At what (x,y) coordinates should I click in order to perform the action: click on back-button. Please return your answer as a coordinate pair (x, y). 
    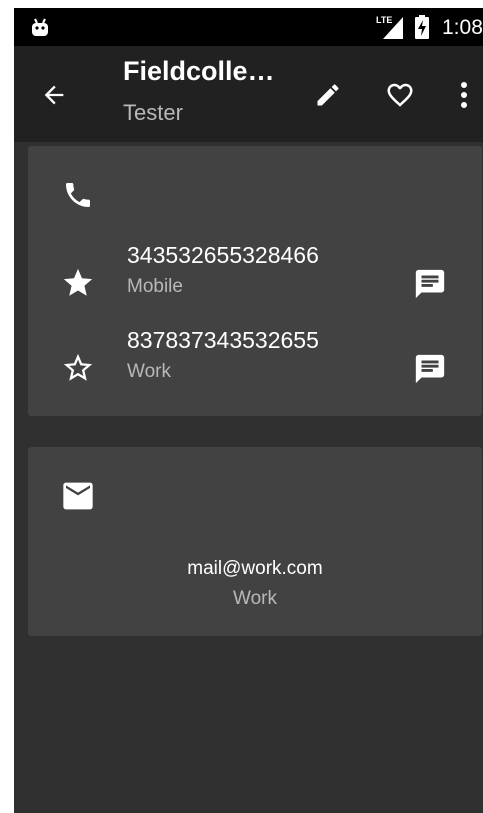
    Looking at the image, I should click on (54, 95).